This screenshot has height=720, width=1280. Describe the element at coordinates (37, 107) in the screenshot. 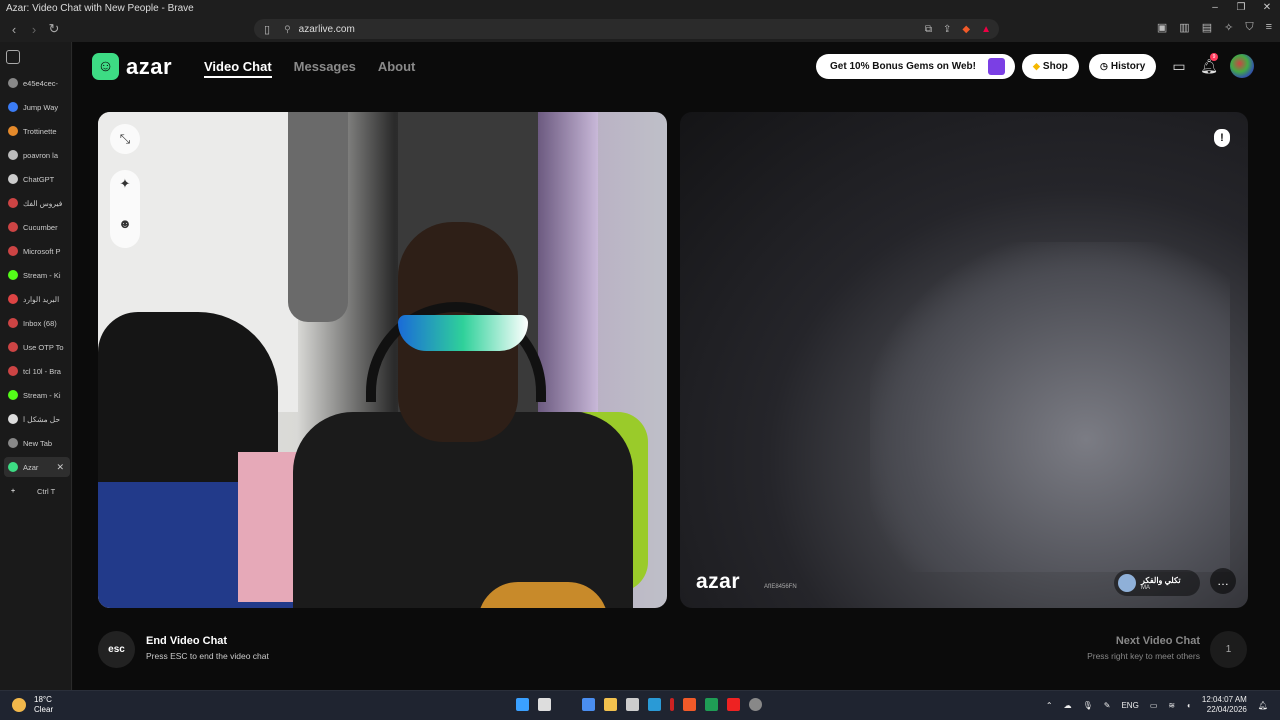

I see `sidebar-tab: Jump Way` at that location.